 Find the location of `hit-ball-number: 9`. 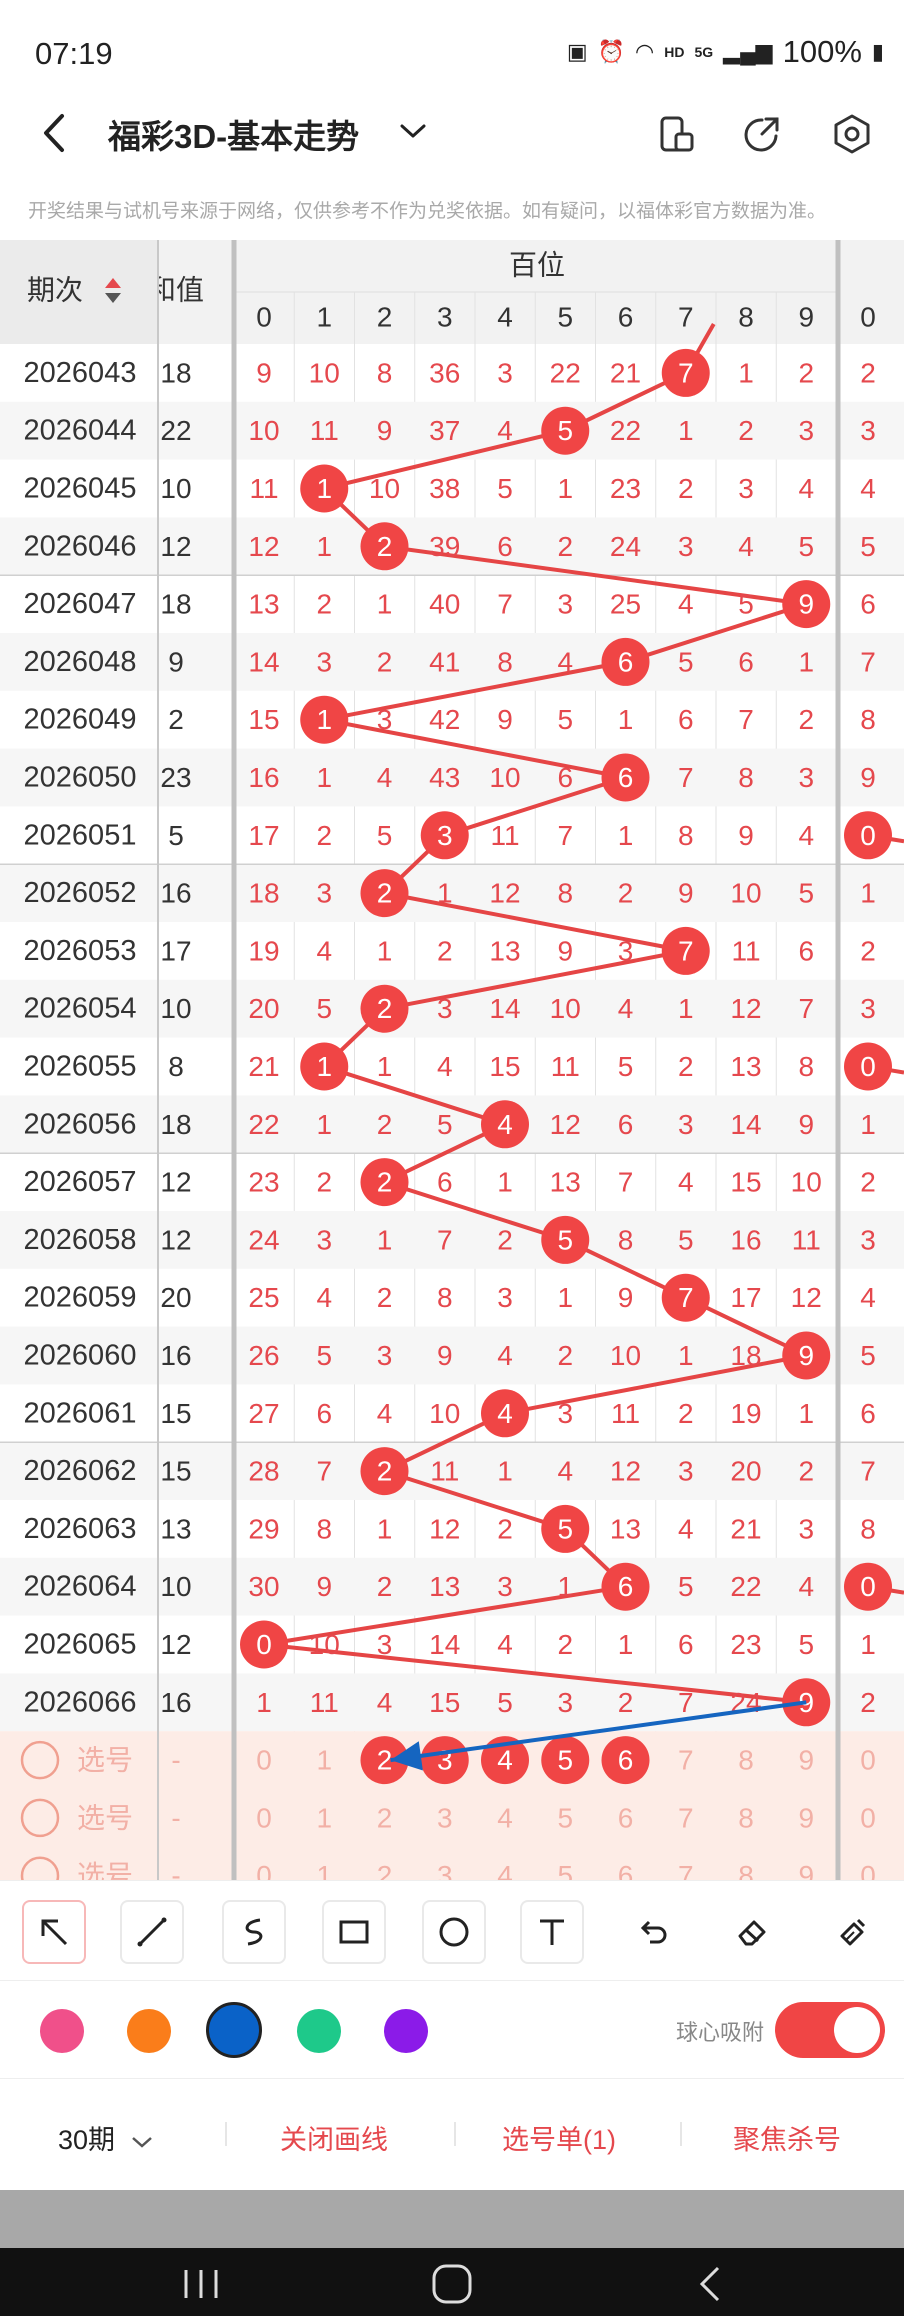

hit-ball-number: 9 is located at coordinates (806, 1355).